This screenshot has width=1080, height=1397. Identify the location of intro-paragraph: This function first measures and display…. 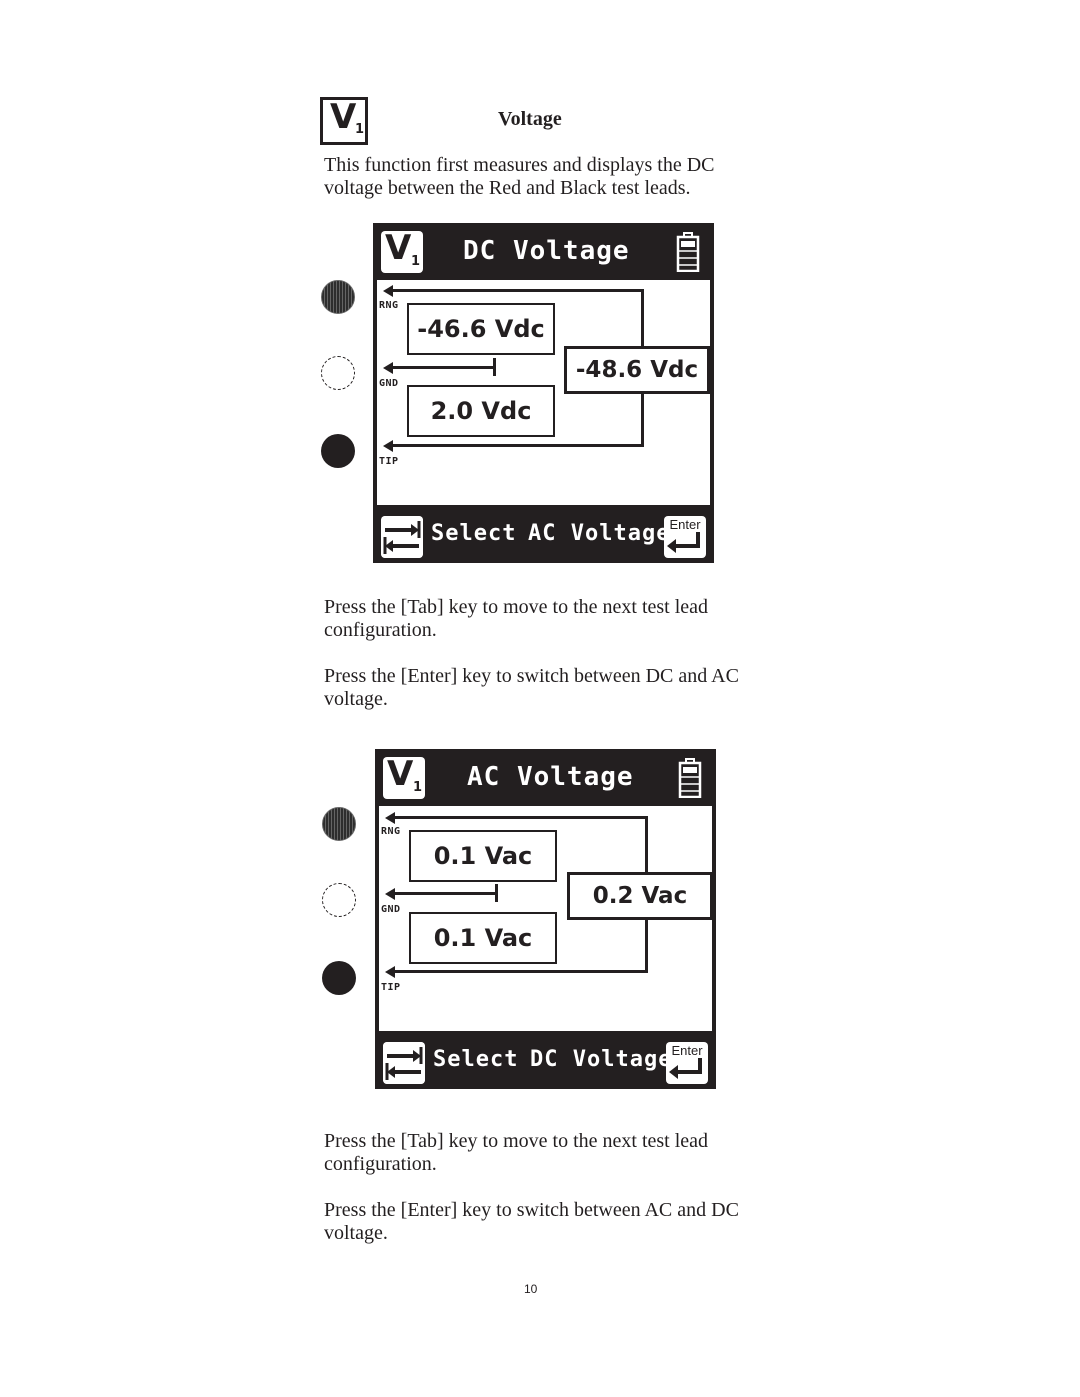
(519, 176).